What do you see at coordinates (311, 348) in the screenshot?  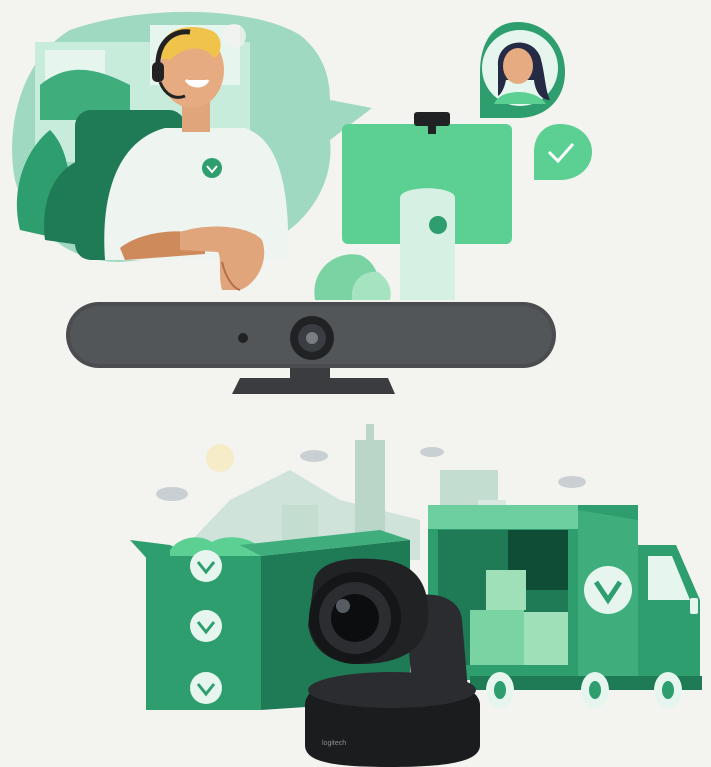 I see `video-bar-device` at bounding box center [311, 348].